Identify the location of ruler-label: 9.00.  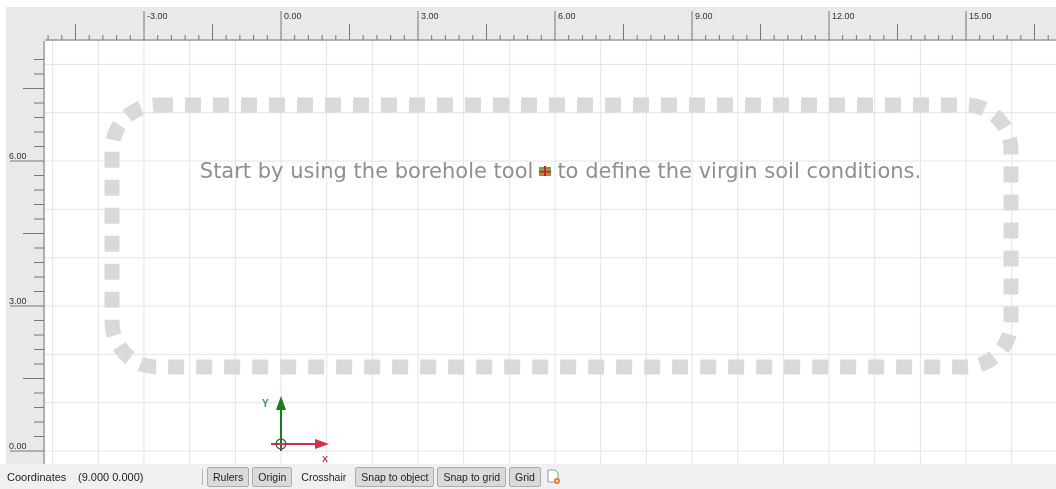
(704, 16).